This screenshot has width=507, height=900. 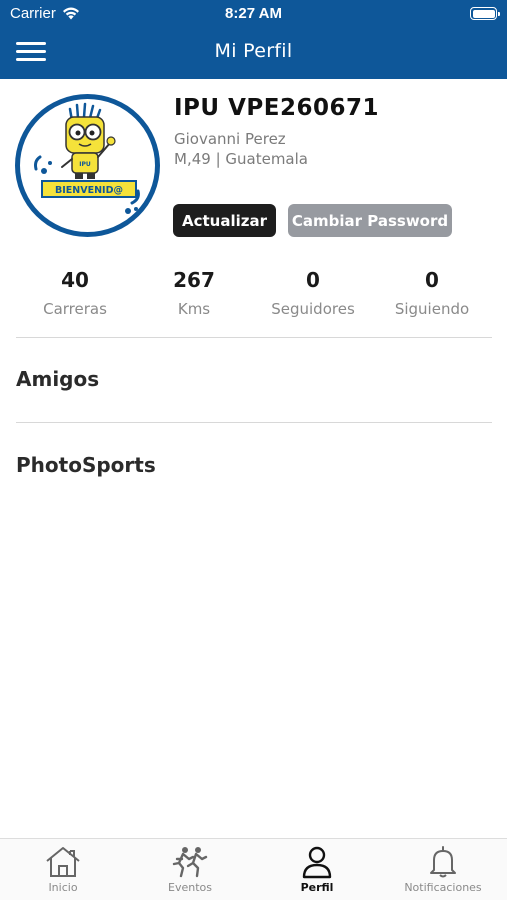 What do you see at coordinates (317, 887) in the screenshot?
I see `tab-label: Perfil` at bounding box center [317, 887].